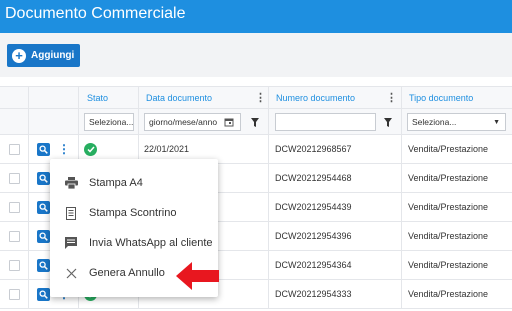 This screenshot has width=512, height=311. What do you see at coordinates (71, 273) in the screenshot?
I see `close-icon` at bounding box center [71, 273].